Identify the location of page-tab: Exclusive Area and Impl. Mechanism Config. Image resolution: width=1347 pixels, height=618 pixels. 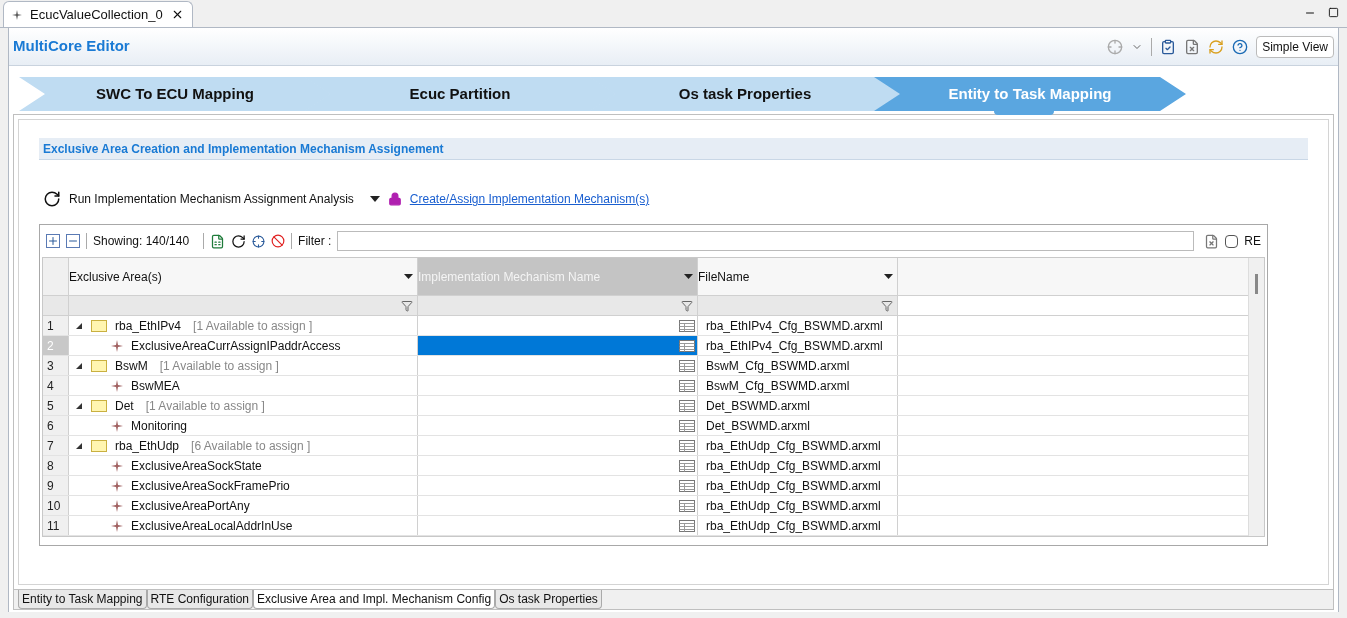
(374, 599).